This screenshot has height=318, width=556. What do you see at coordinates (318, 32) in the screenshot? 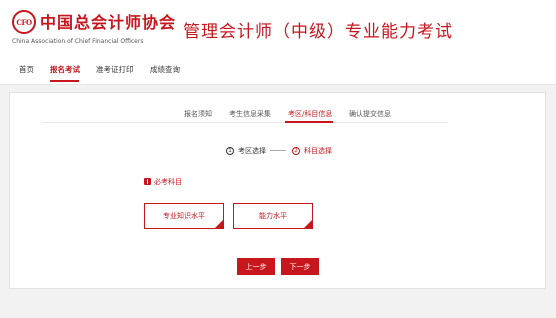
I see `site-title: 管理会计师（中级）专业能力考试` at bounding box center [318, 32].